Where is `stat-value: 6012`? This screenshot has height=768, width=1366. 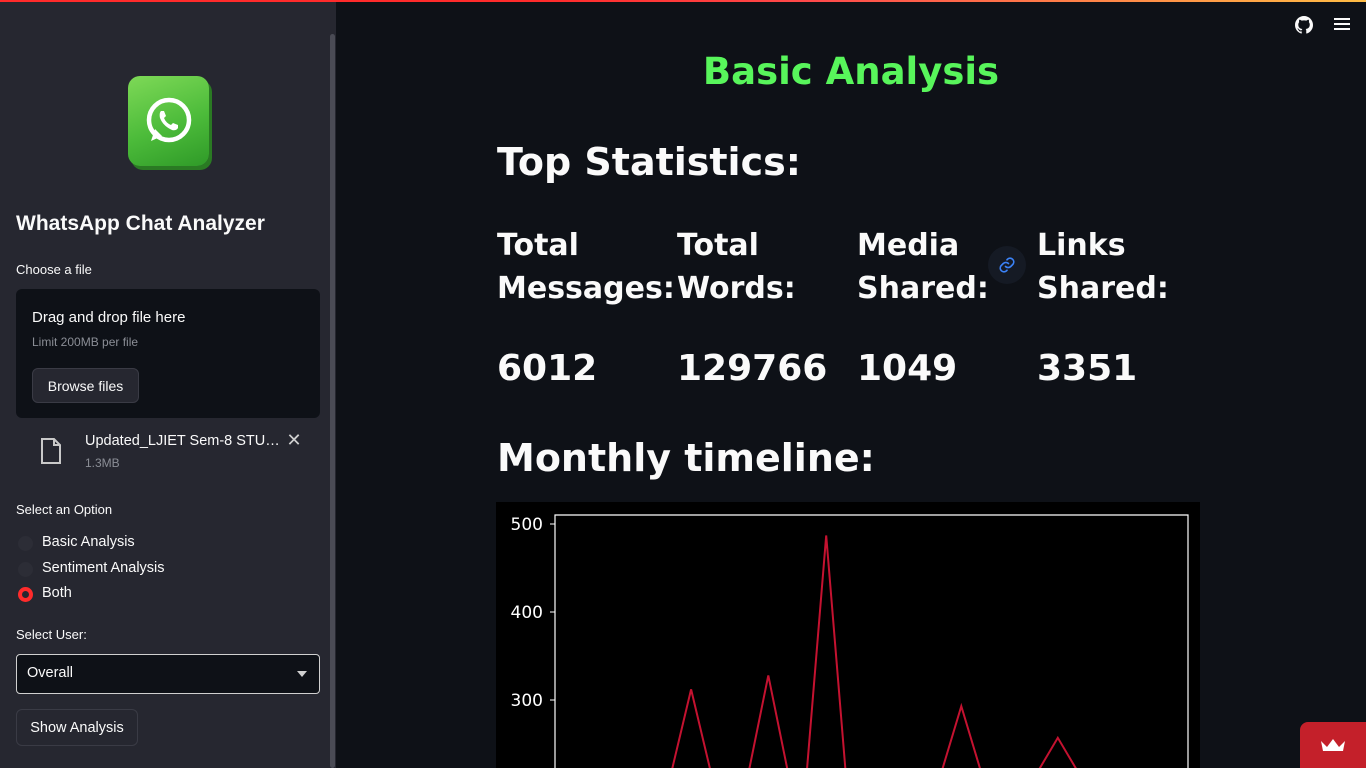 stat-value: 6012 is located at coordinates (547, 368).